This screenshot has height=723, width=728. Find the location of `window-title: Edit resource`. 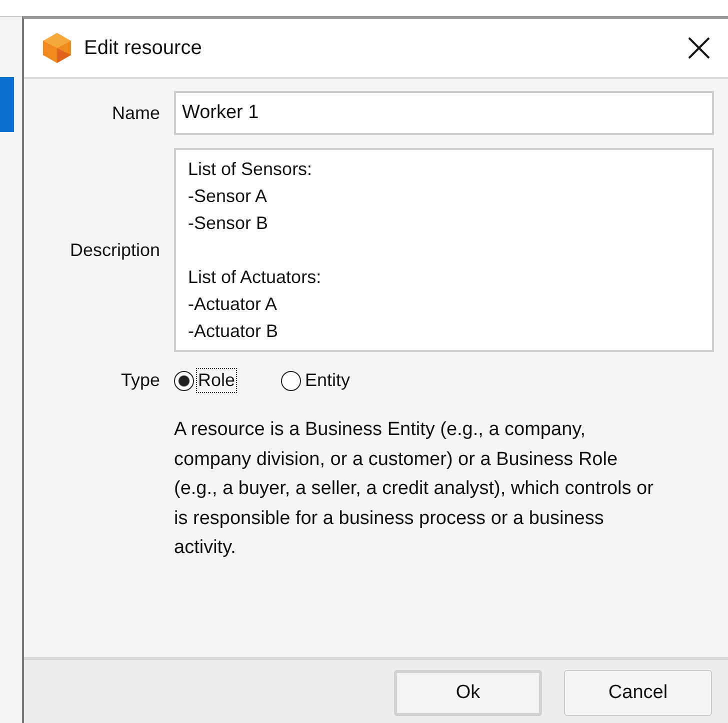

window-title: Edit resource is located at coordinates (143, 48).